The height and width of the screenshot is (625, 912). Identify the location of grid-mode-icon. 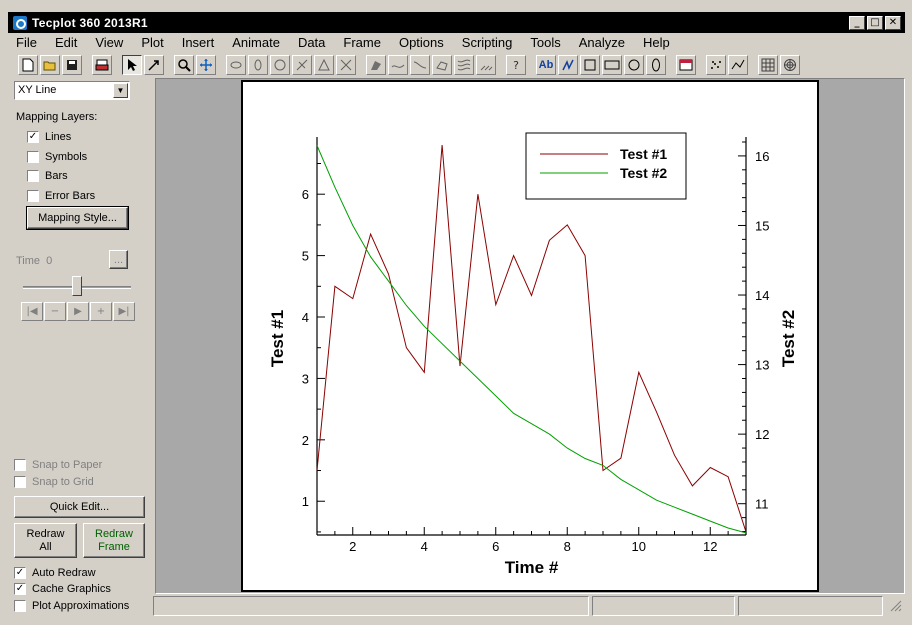
(768, 65).